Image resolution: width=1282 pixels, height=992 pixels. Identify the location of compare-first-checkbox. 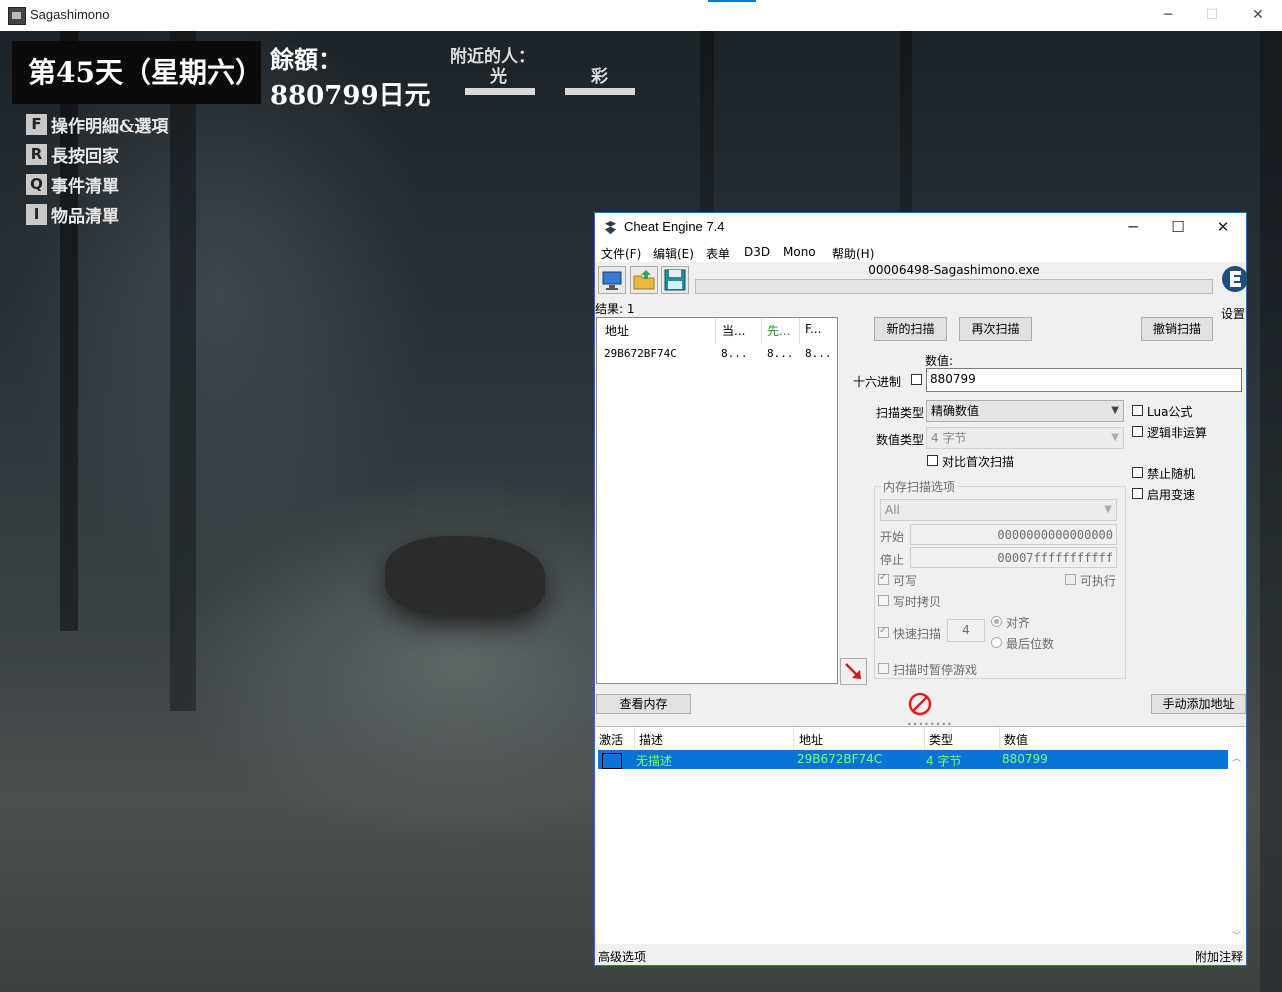
(932, 460).